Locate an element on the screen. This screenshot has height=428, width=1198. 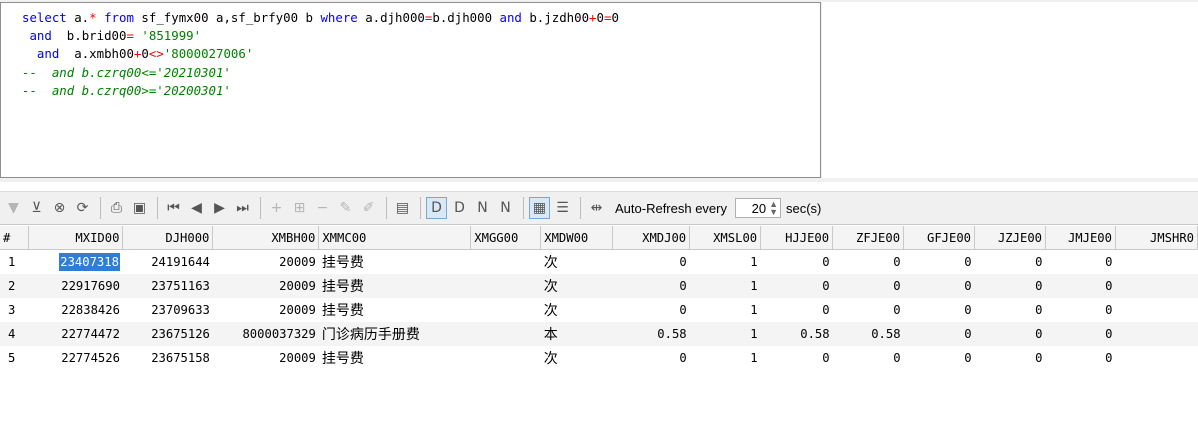
filter-icon: ⊻ is located at coordinates (36, 208).